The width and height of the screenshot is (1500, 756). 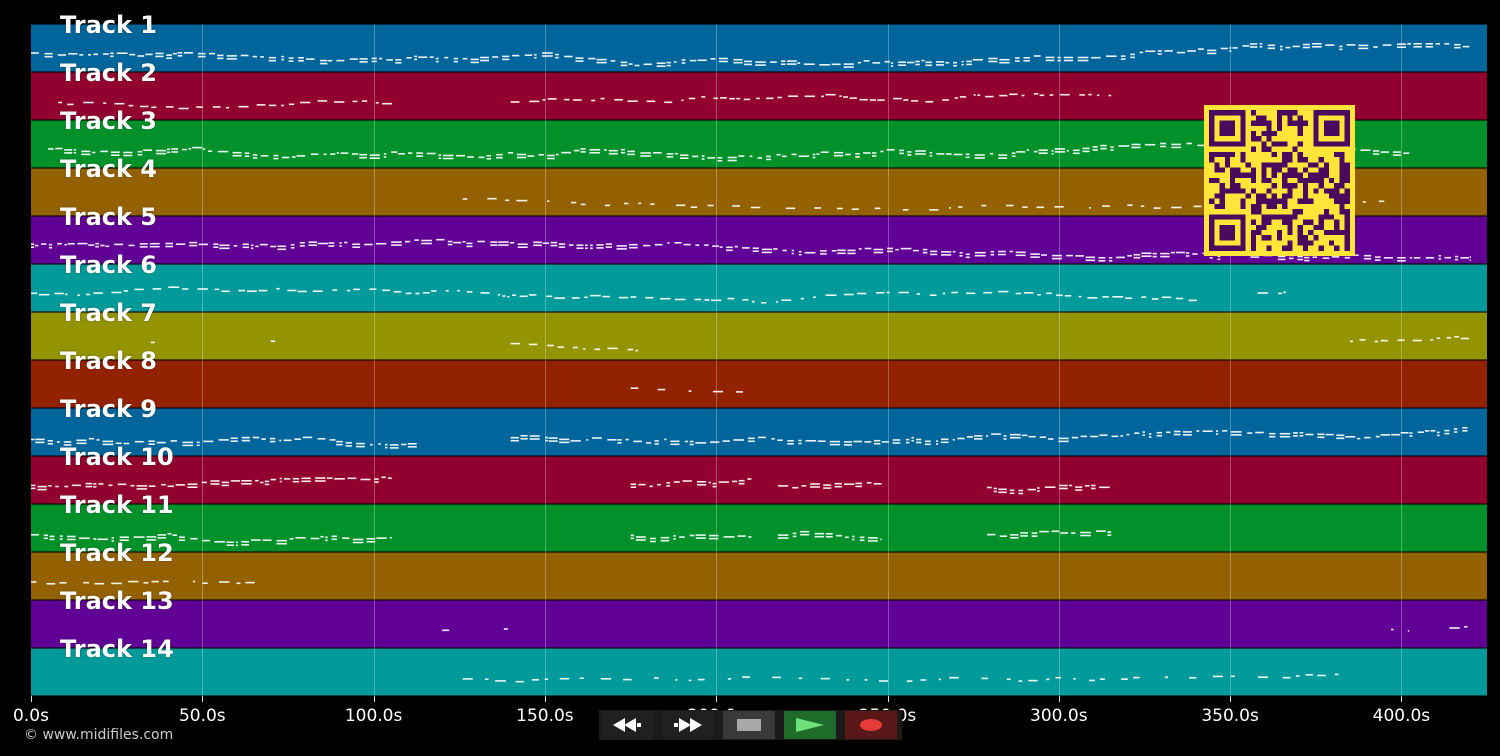 What do you see at coordinates (109, 73) in the screenshot?
I see `track-label: Track 2` at bounding box center [109, 73].